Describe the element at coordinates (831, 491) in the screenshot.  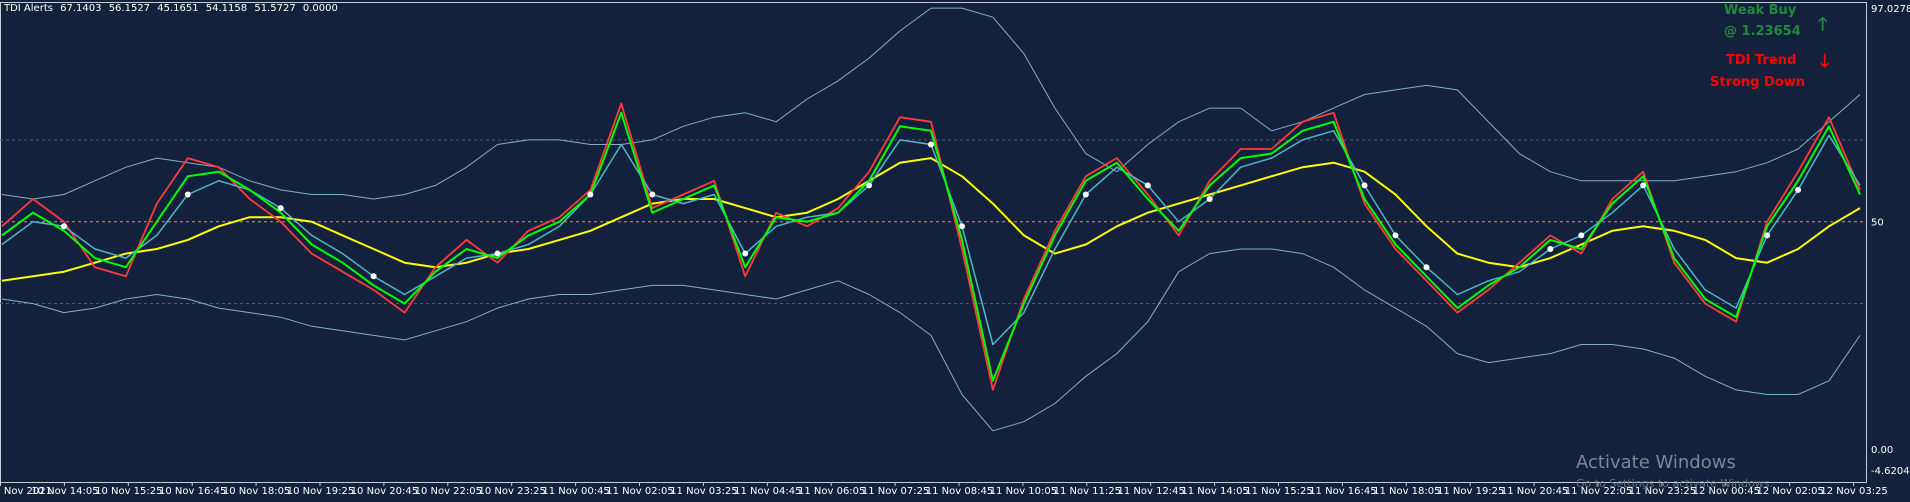
I see `x-tick-label: 11 Nov 06:05` at that location.